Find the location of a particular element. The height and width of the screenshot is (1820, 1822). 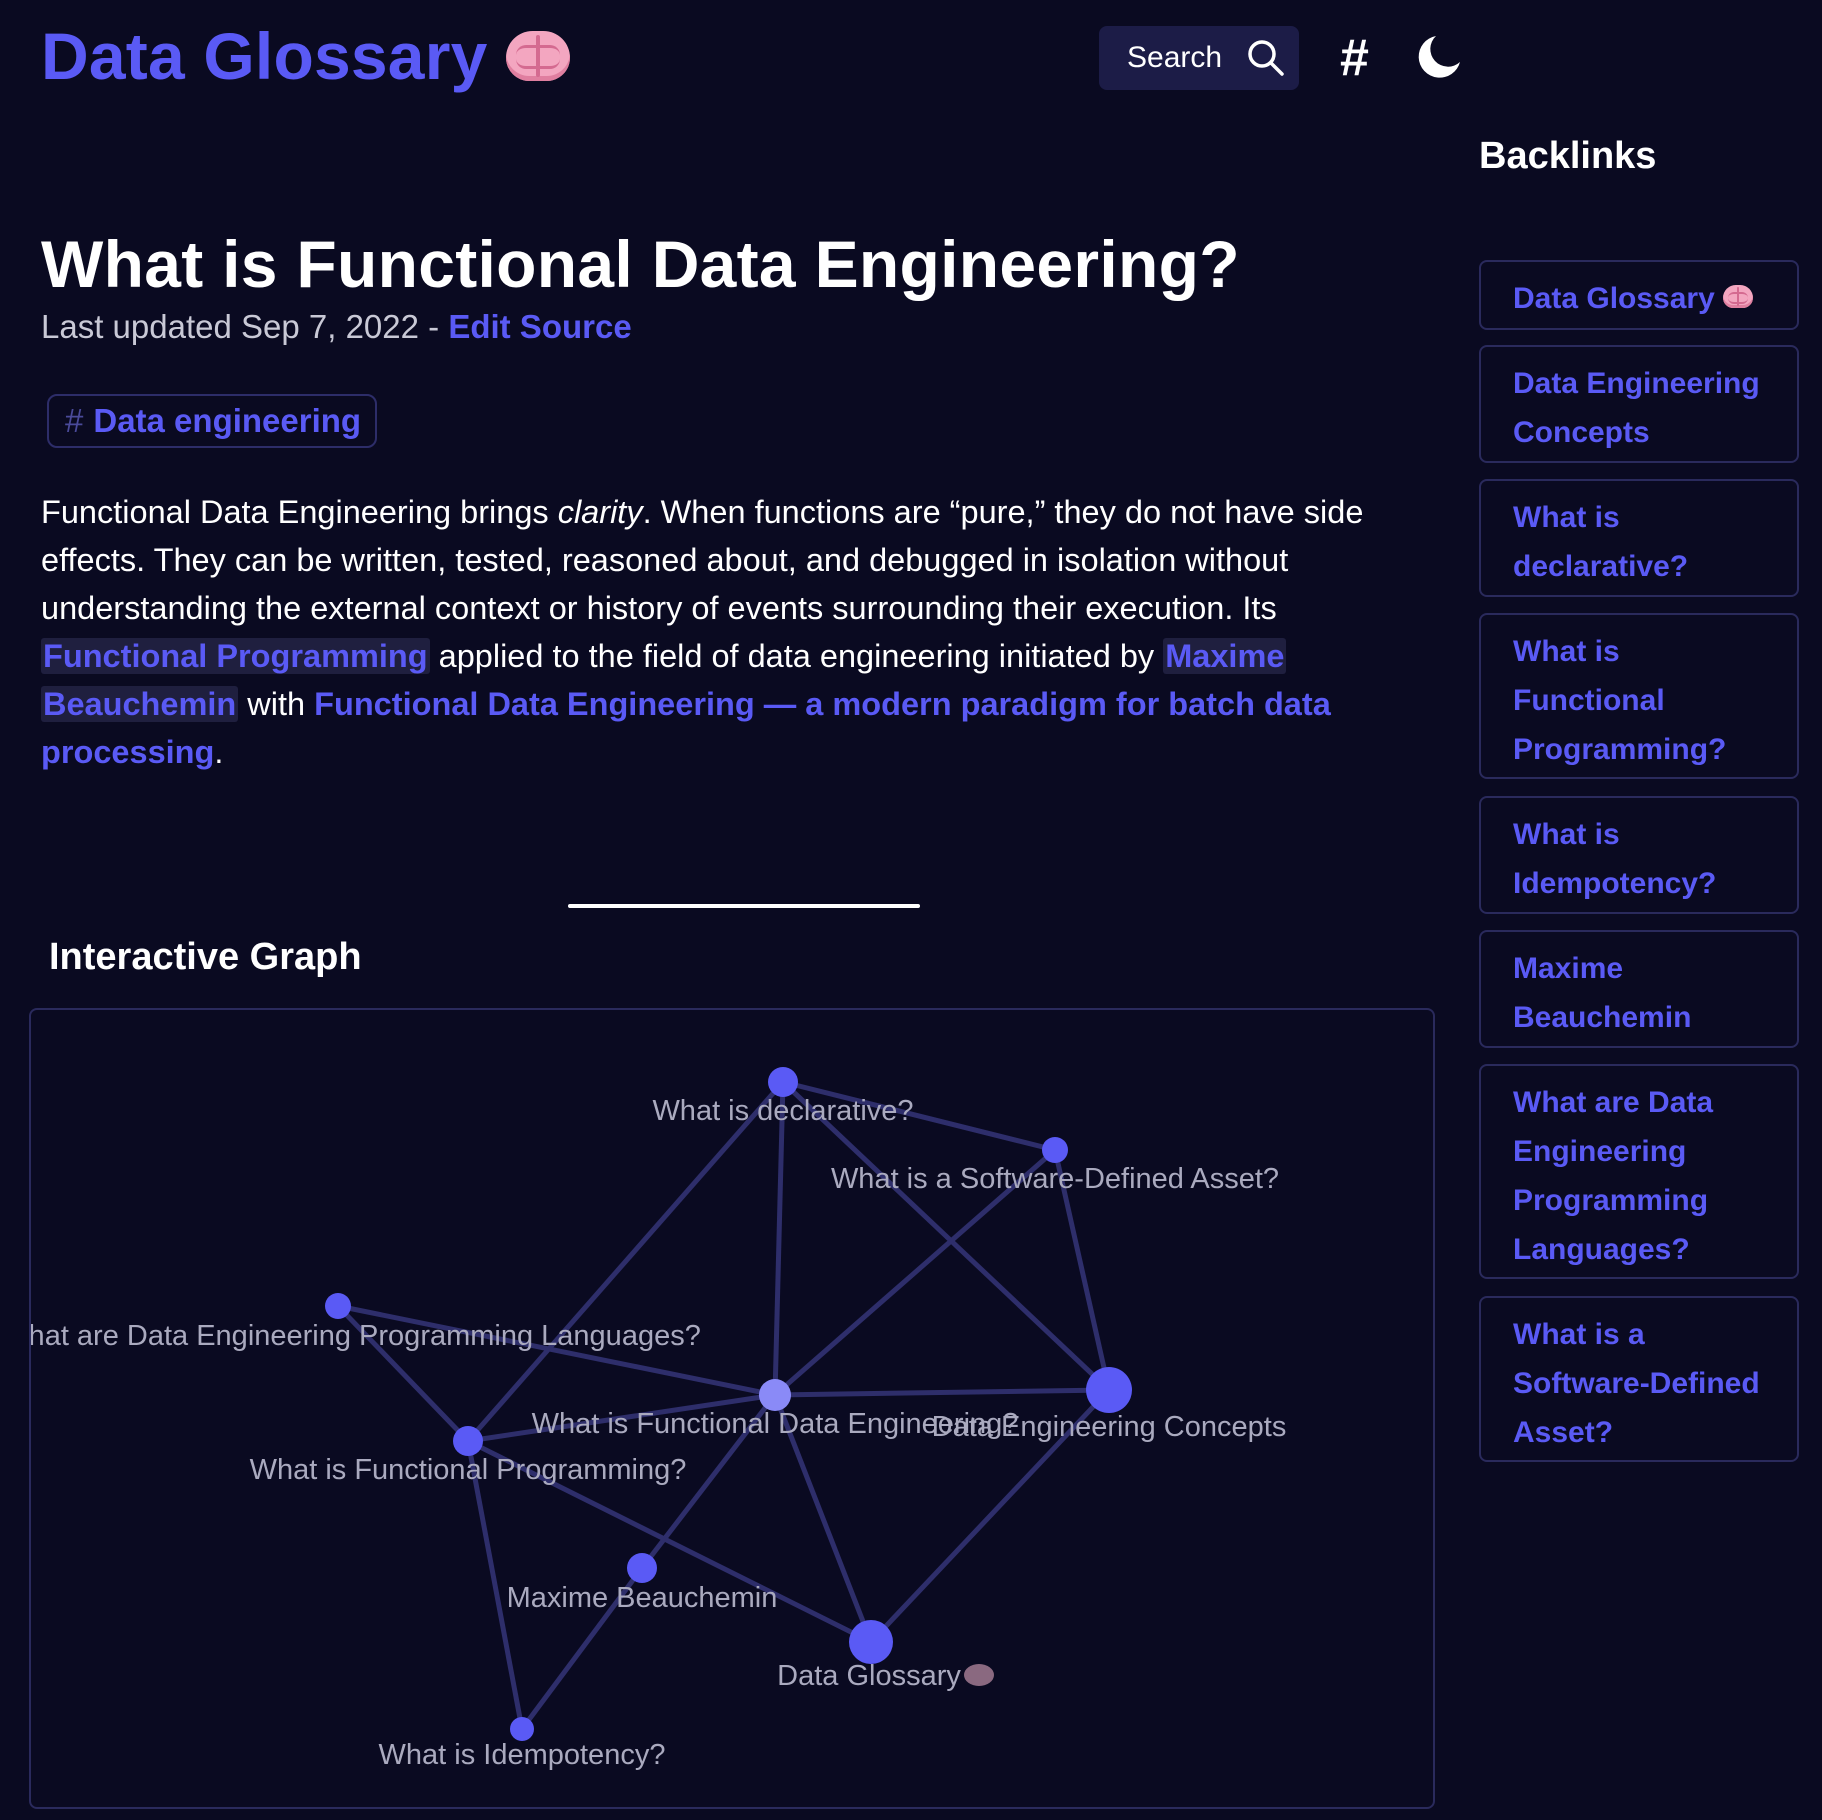

graph-label-glossary: Data Glossary is located at coordinates (869, 1676).